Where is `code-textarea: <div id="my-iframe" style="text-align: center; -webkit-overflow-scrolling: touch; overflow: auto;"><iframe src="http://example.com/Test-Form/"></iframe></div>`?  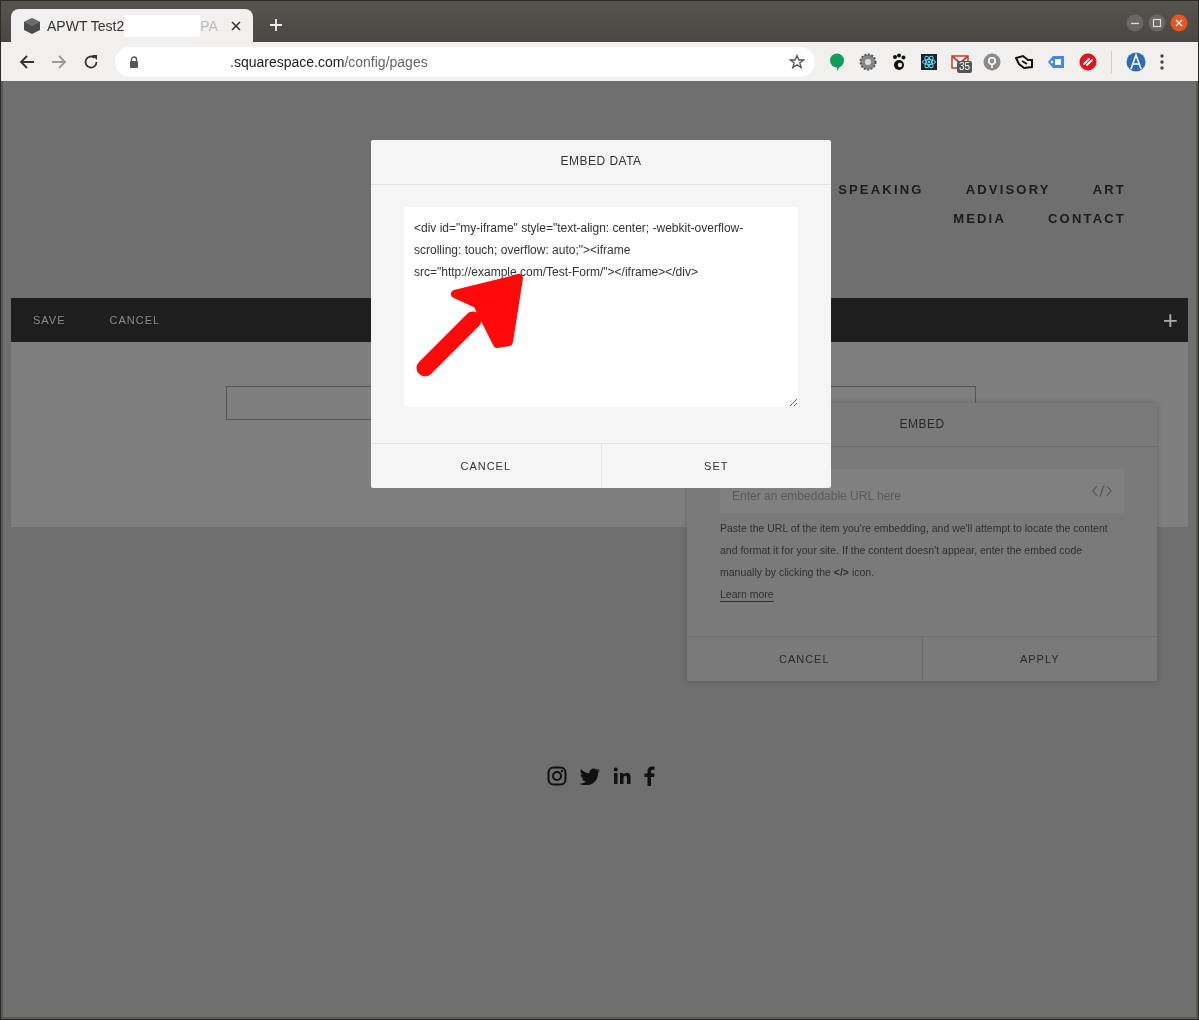 code-textarea: <div id="my-iframe" style="text-align: center; -webkit-overflow-scrolling: touch; overflow: auto;"><iframe src="http://example.com/Test-Form/"></iframe></div> is located at coordinates (601, 307).